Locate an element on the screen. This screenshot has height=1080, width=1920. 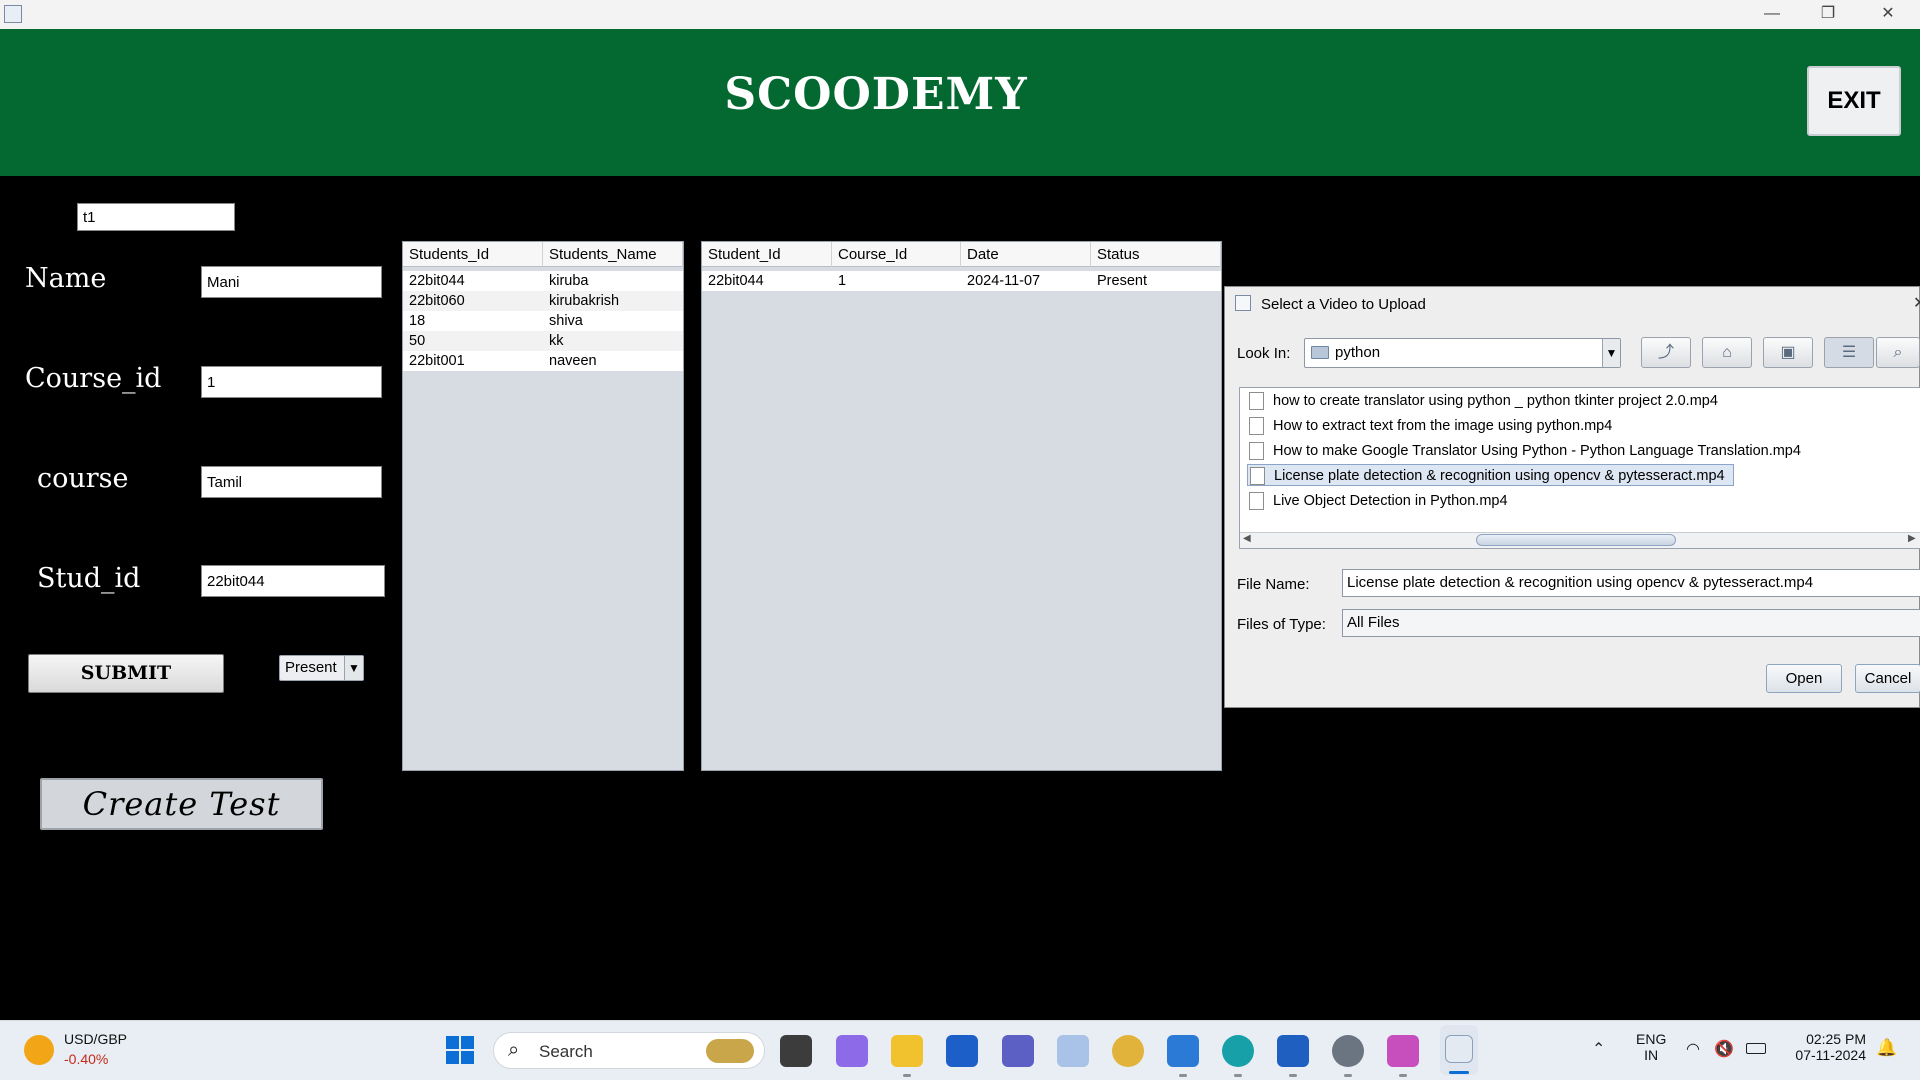
scrollbar-thumb is located at coordinates (1576, 540).